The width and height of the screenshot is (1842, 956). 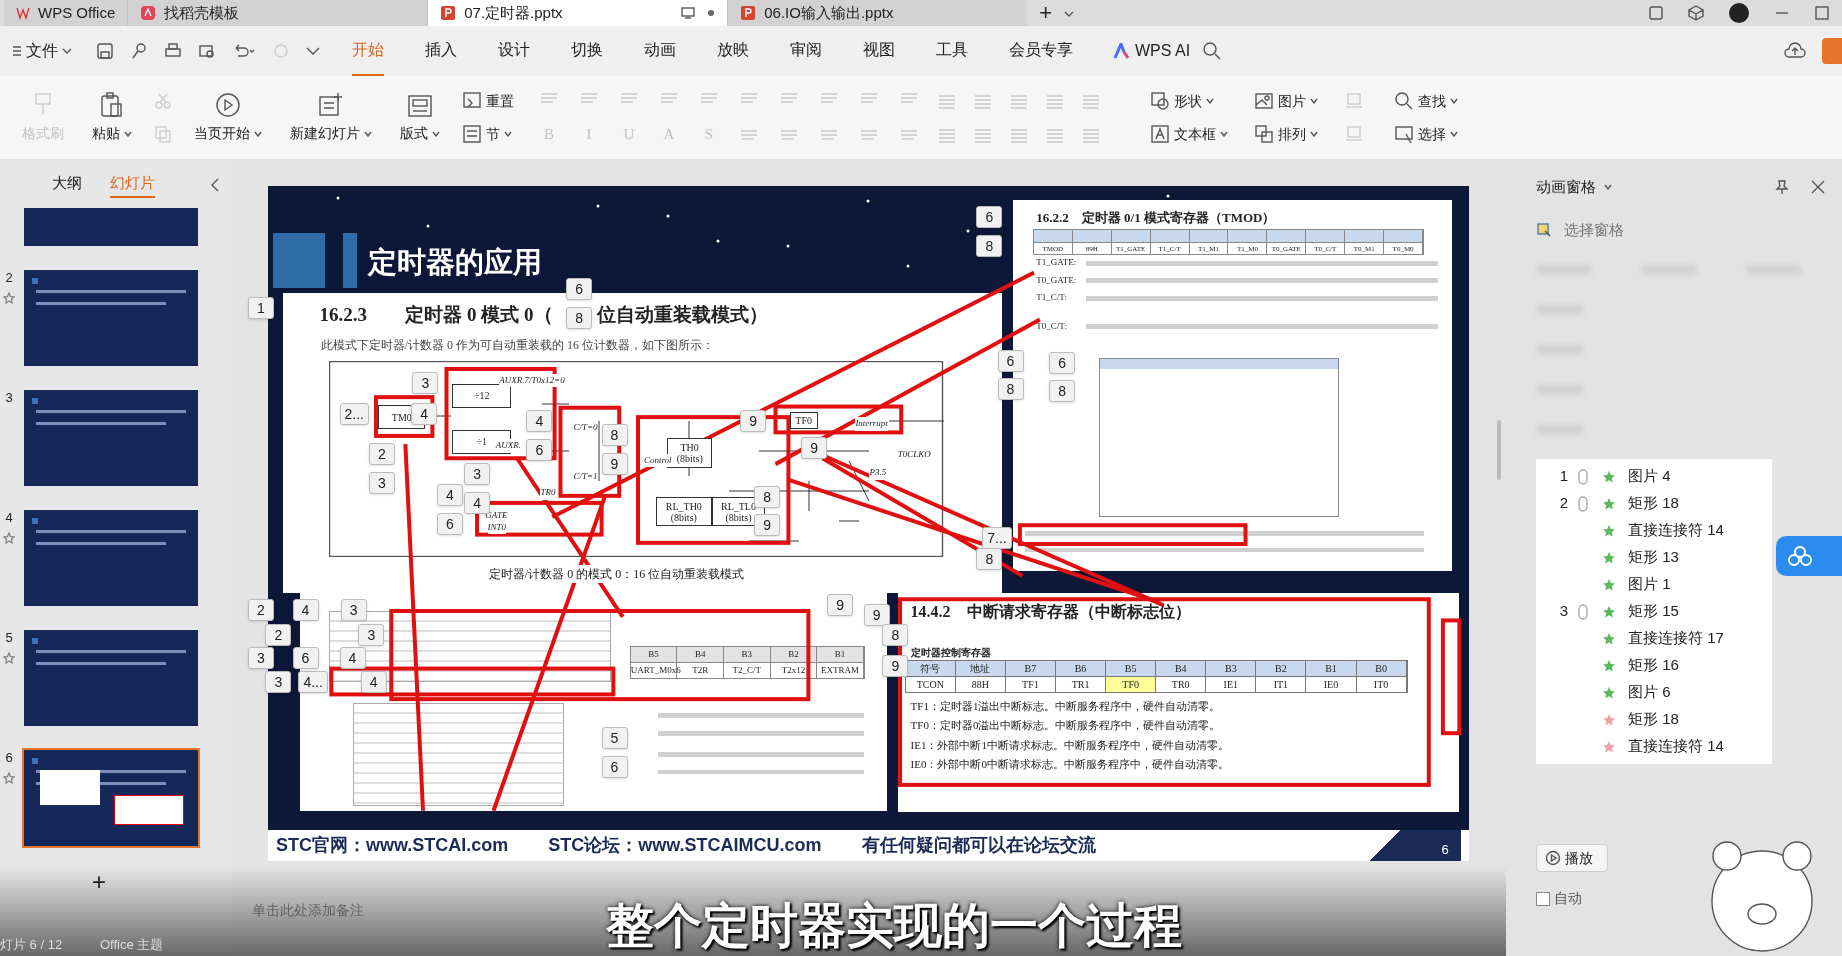 What do you see at coordinates (111, 798) in the screenshot?
I see `slide-thumbnail` at bounding box center [111, 798].